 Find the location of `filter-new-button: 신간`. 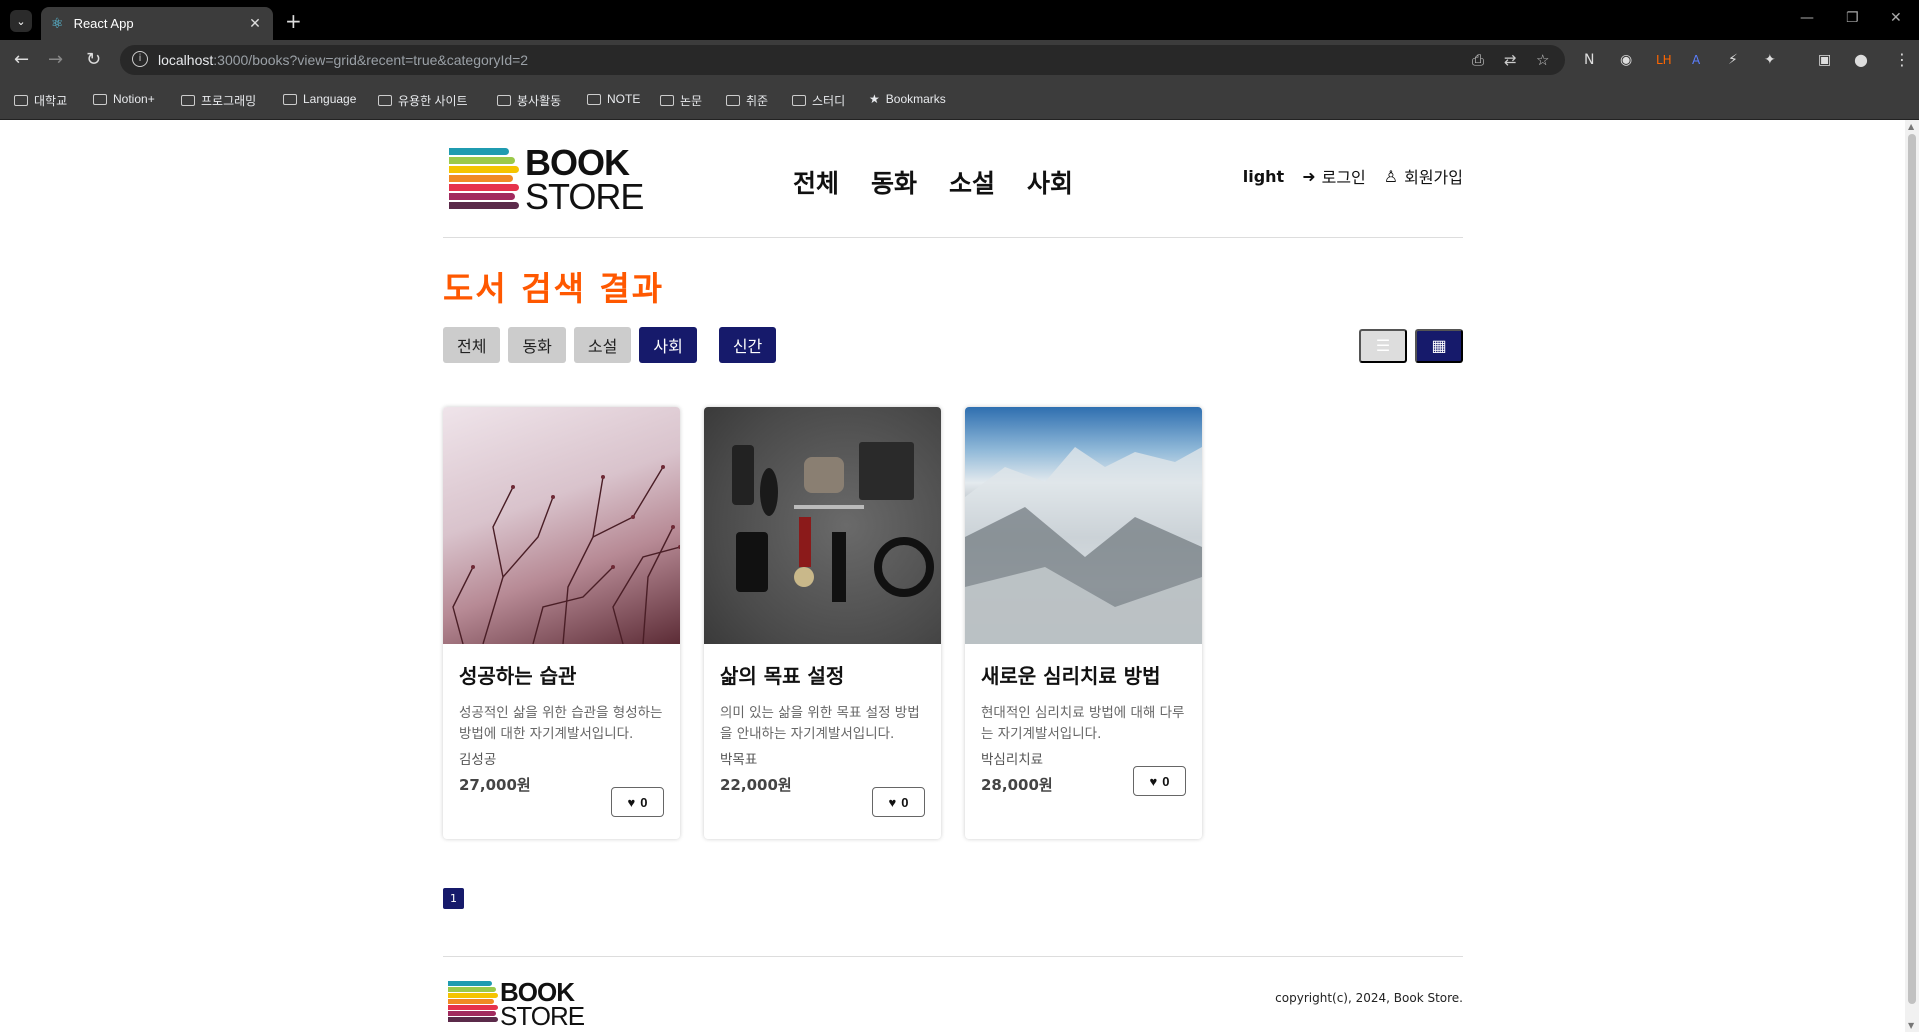

filter-new-button: 신간 is located at coordinates (747, 345).